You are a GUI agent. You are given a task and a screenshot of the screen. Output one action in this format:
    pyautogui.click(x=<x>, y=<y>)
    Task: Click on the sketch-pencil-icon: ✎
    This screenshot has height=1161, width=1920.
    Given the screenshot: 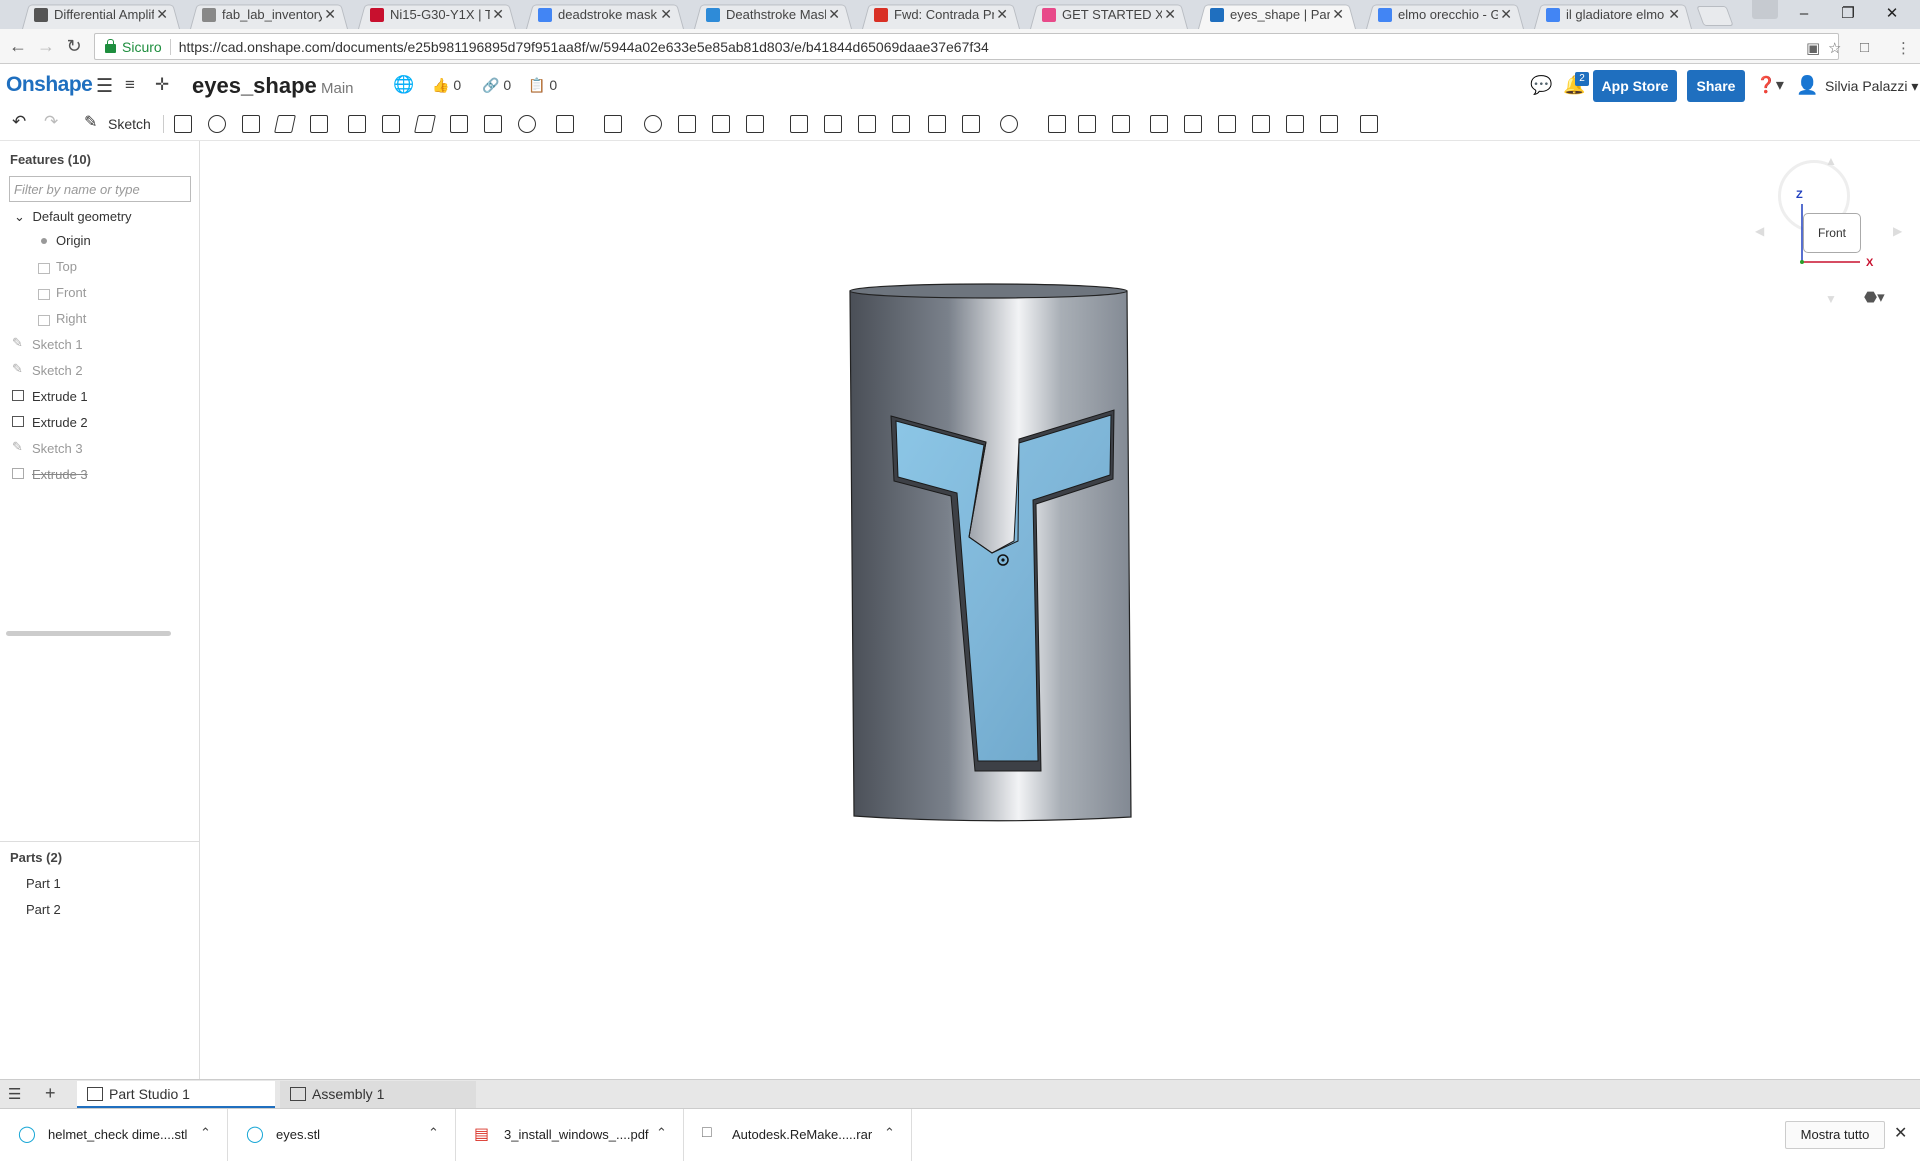 What is the action you would take?
    pyautogui.click(x=93, y=121)
    